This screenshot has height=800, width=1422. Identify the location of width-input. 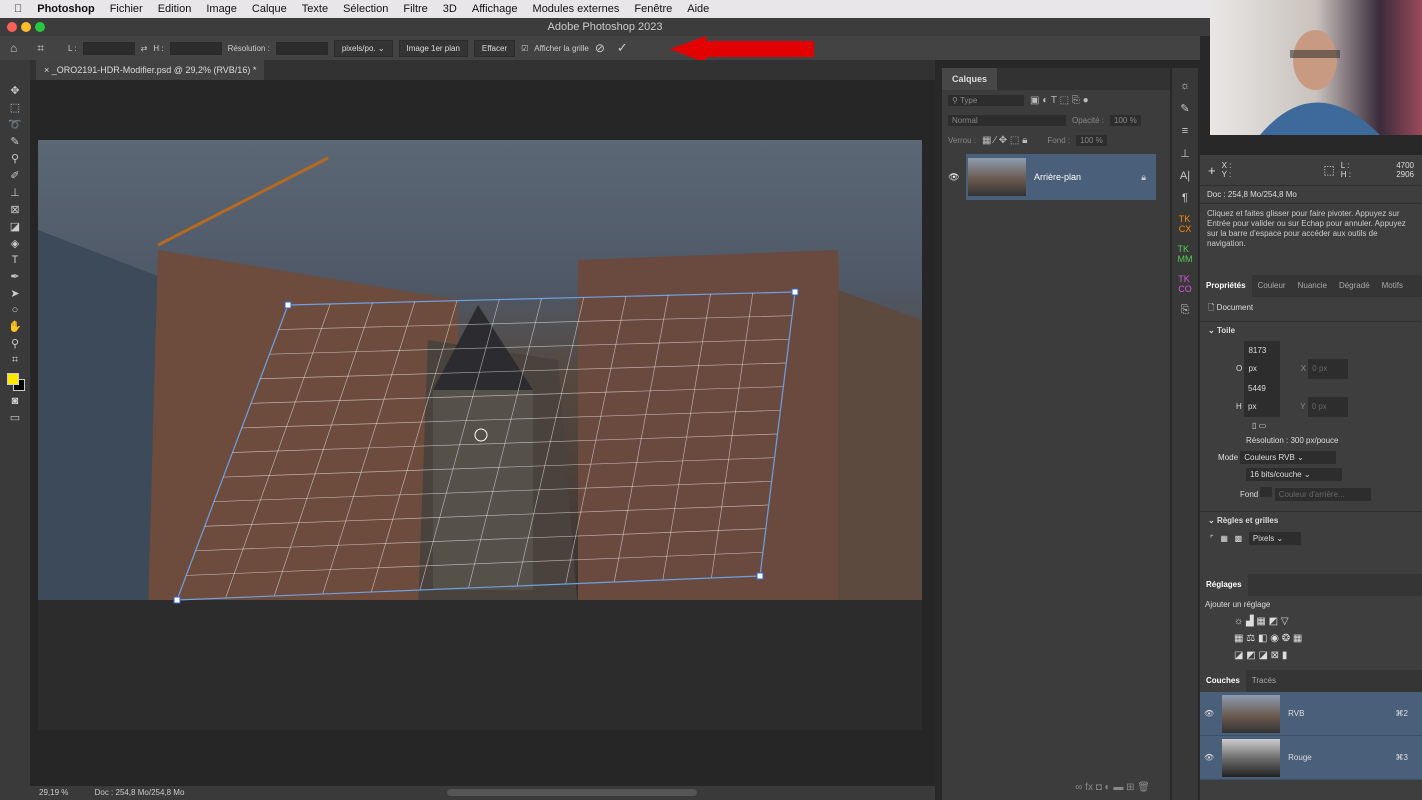
(108, 48).